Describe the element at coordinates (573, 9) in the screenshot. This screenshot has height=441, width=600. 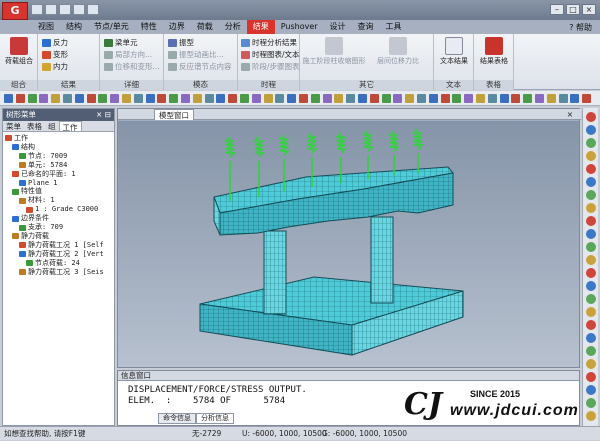
I see `maximize-icon: □` at that location.